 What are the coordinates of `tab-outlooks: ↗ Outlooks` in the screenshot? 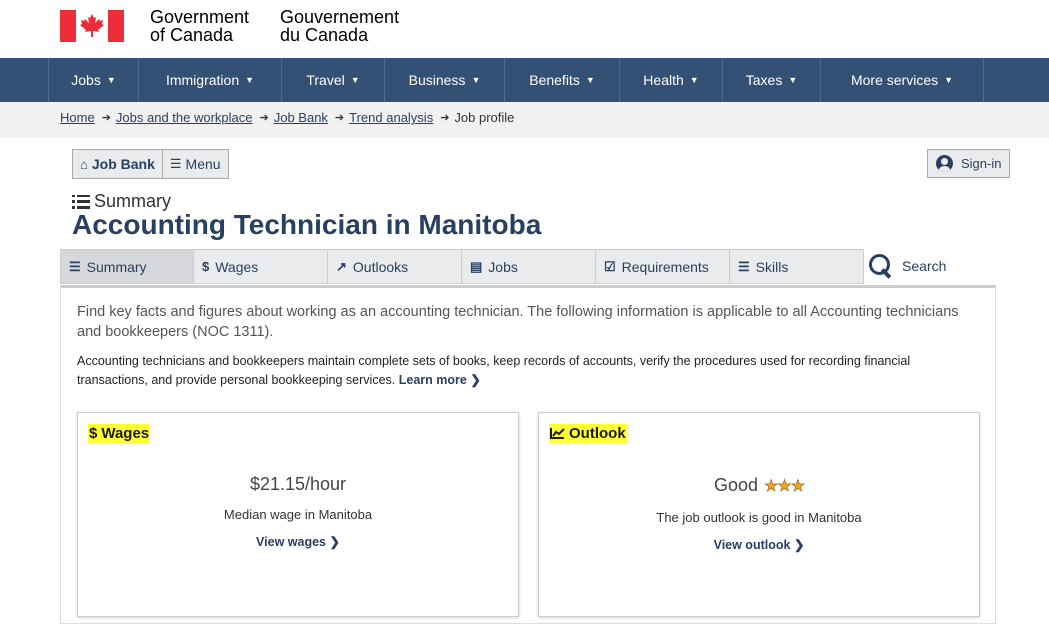 It's located at (395, 266).